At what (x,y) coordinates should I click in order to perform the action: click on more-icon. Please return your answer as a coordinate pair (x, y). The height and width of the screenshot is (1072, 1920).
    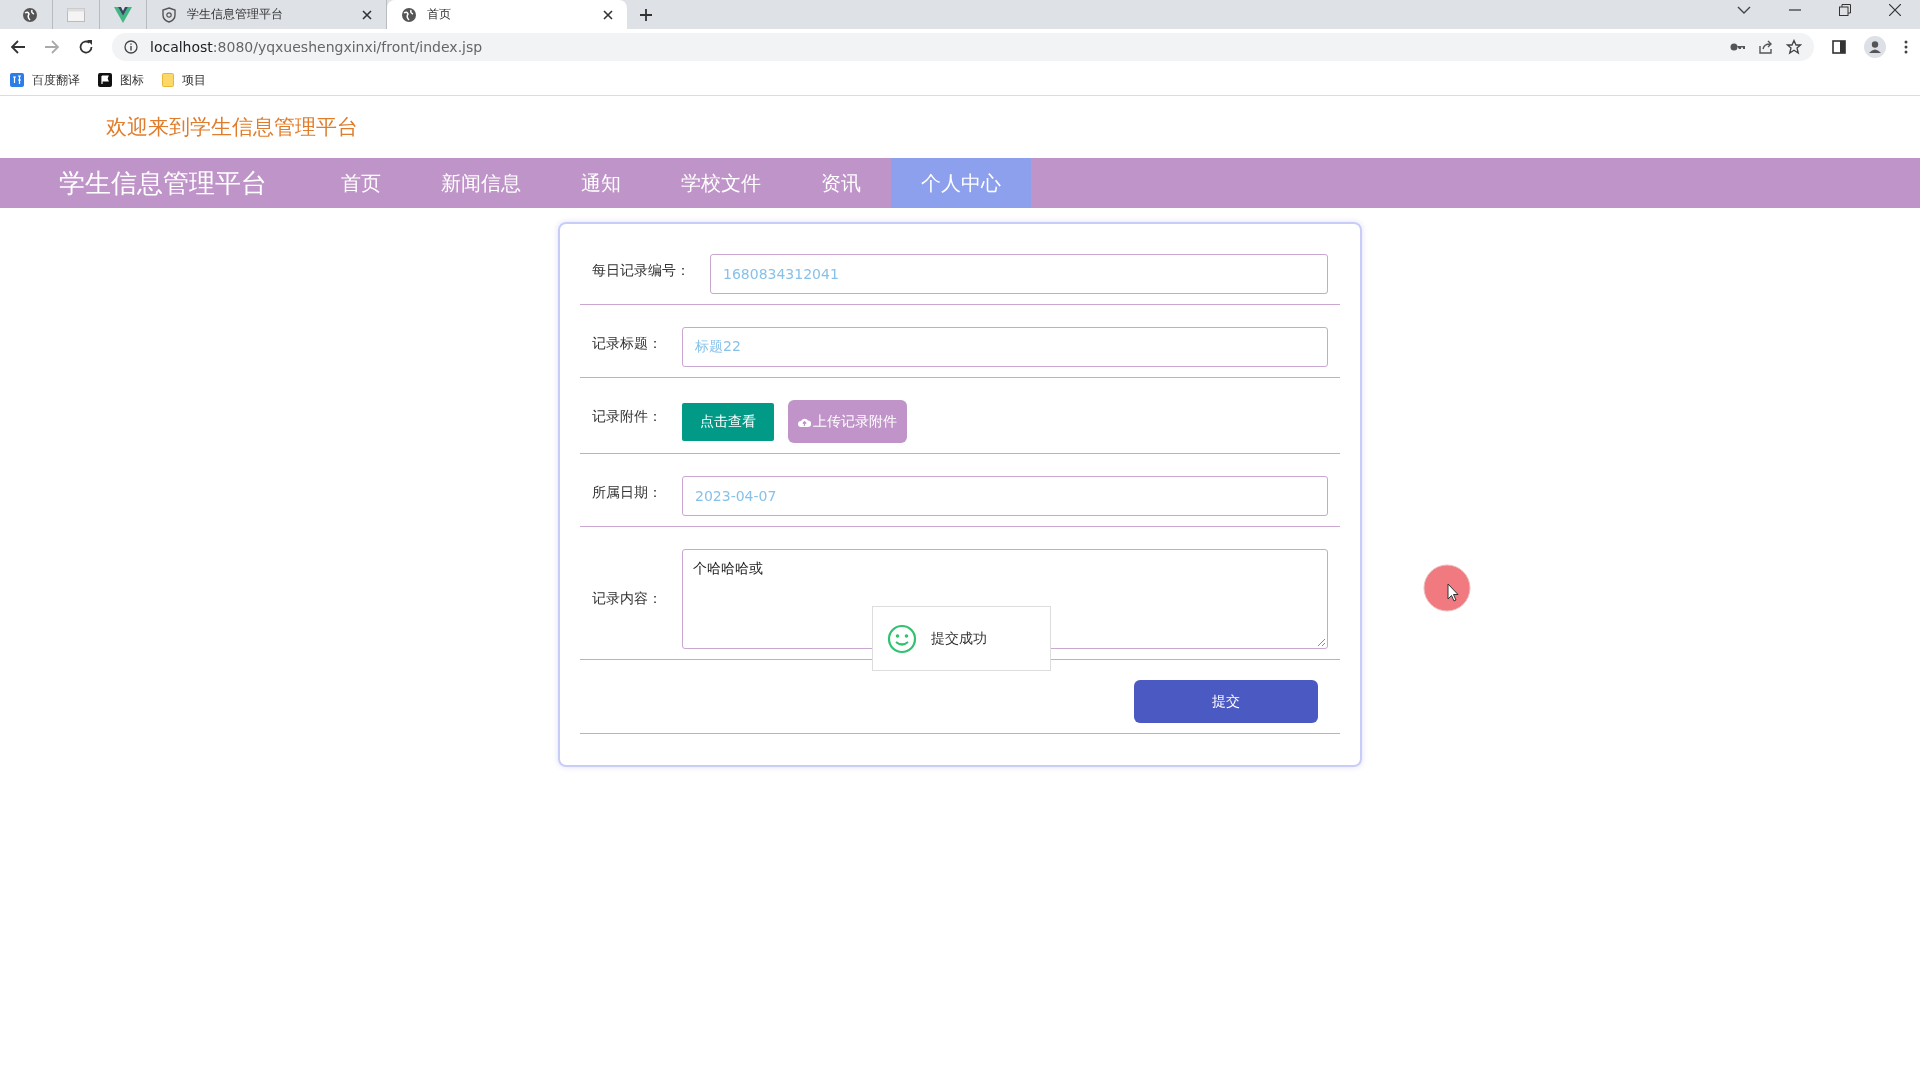
    Looking at the image, I should click on (1906, 47).